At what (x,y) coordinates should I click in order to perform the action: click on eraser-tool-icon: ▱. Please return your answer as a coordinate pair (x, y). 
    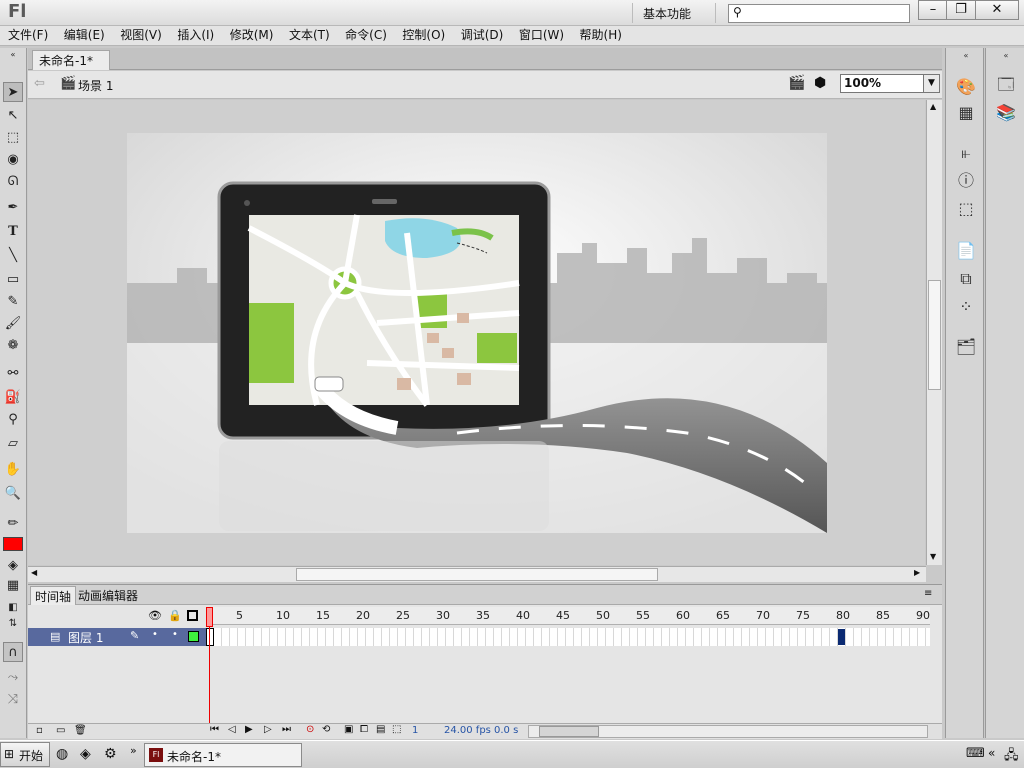
    Looking at the image, I should click on (13, 444).